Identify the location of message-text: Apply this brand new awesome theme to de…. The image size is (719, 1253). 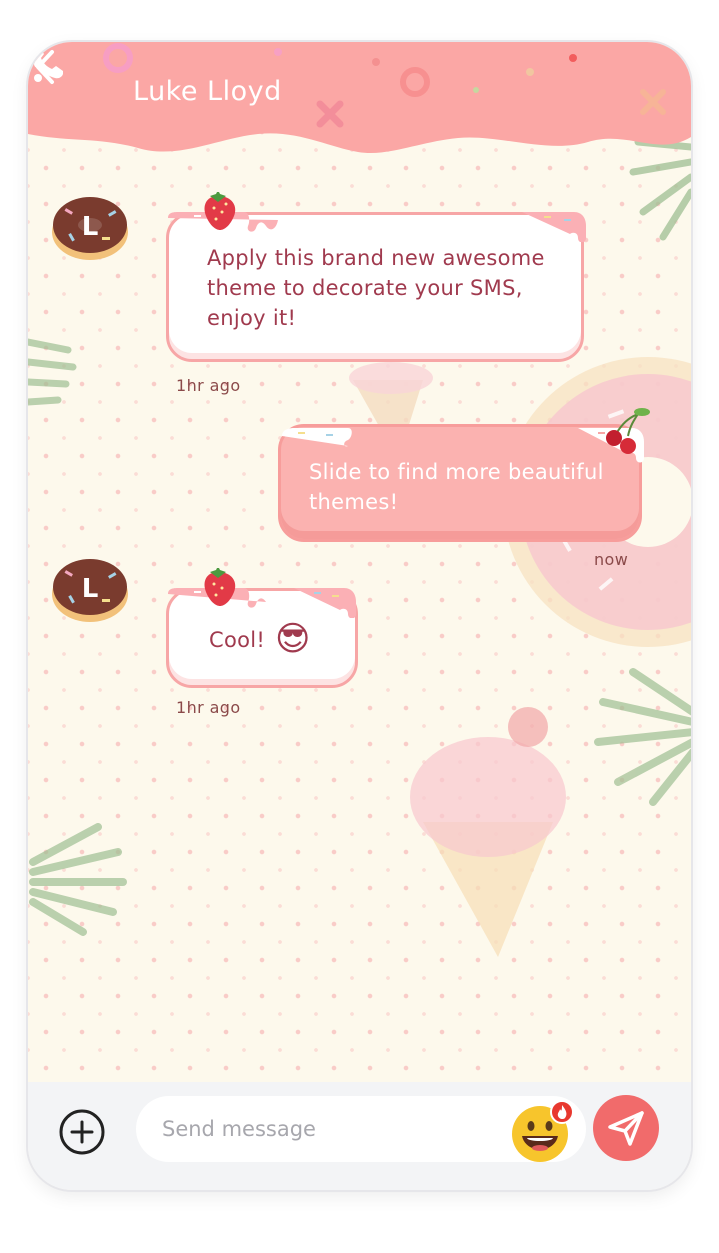
(376, 288).